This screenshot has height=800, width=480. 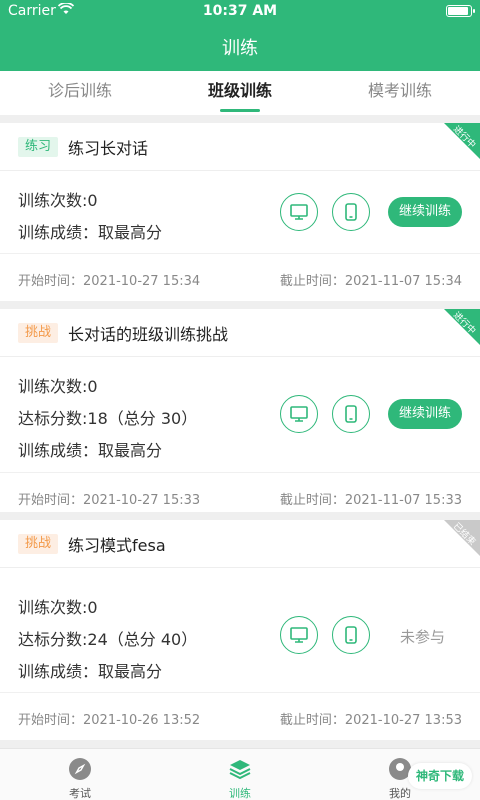 I want to click on header: Carrier 10:37 AM 训练, so click(x=240, y=35).